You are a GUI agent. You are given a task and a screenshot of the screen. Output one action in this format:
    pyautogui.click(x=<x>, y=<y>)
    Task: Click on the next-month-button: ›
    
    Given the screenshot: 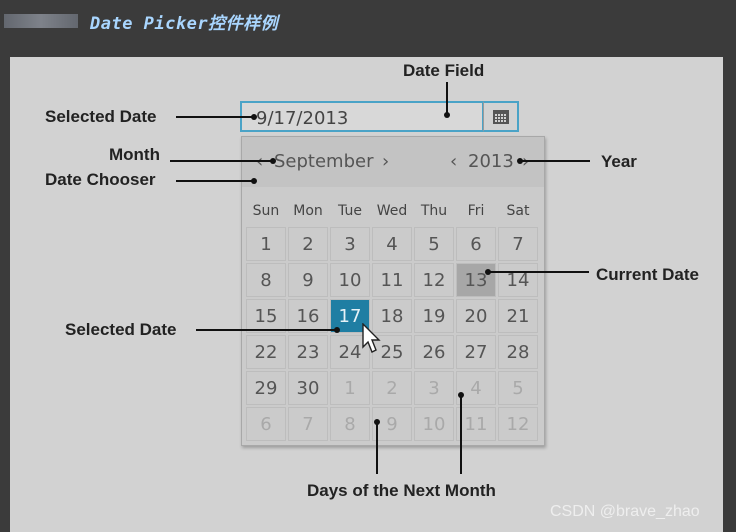 What is the action you would take?
    pyautogui.click(x=385, y=161)
    